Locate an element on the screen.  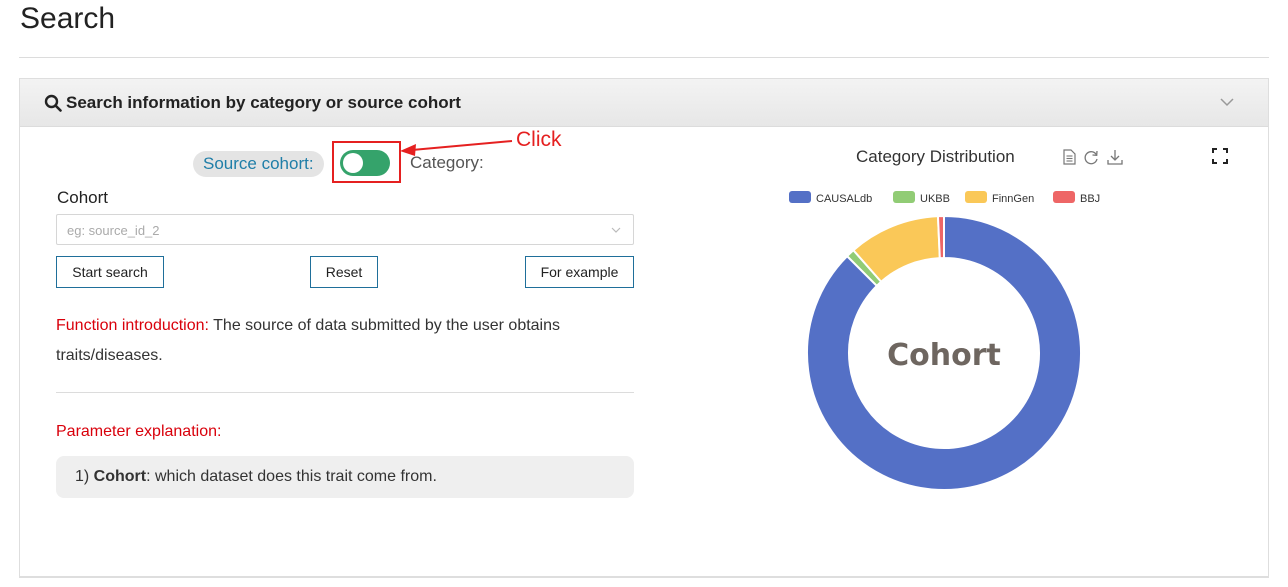
category-distribution-chart: CAUSALdb UKBB FinnGen BBJ Cohort is located at coordinates (944, 341).